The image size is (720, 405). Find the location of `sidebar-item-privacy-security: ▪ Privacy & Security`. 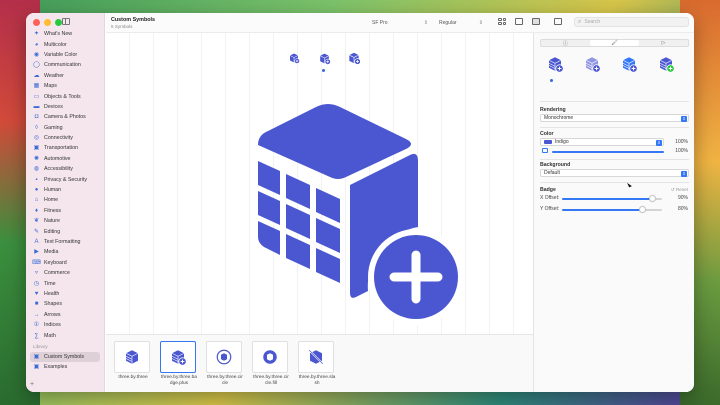

sidebar-item-privacy-security: ▪ Privacy & Security is located at coordinates (65, 179).